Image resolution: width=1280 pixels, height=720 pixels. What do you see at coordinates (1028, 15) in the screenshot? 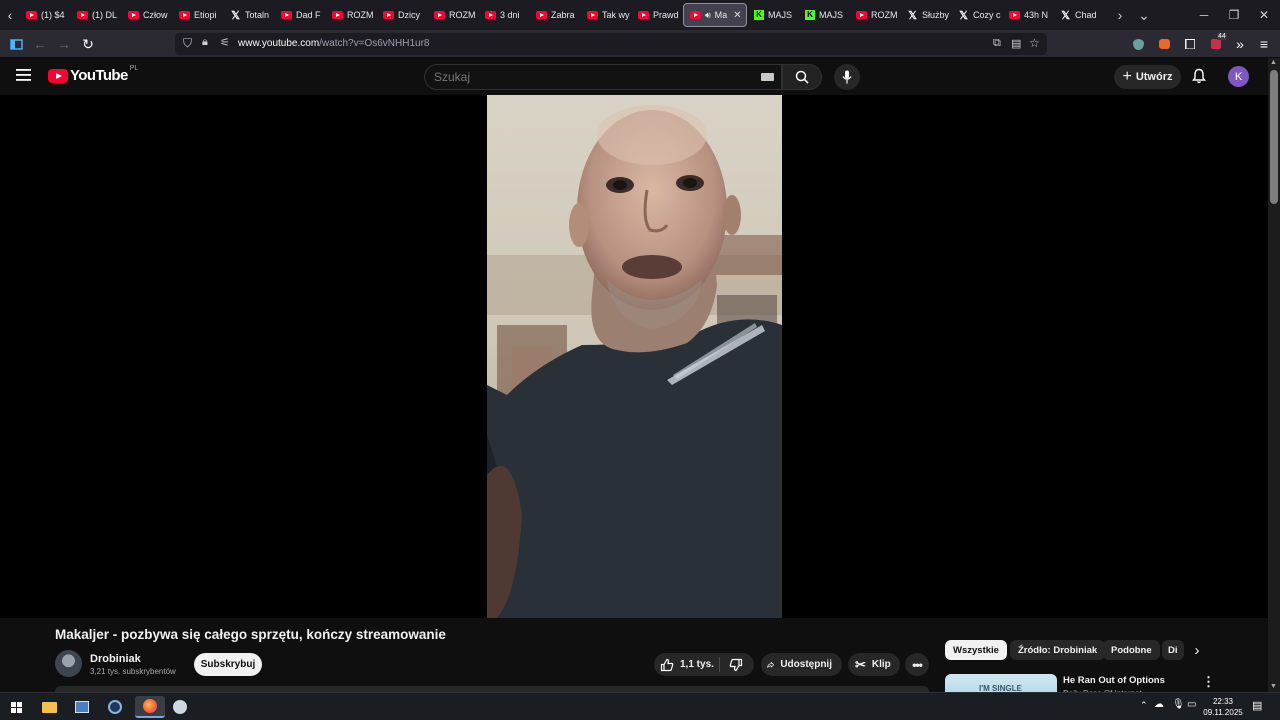
I see `browser-tab: 43h N` at bounding box center [1028, 15].